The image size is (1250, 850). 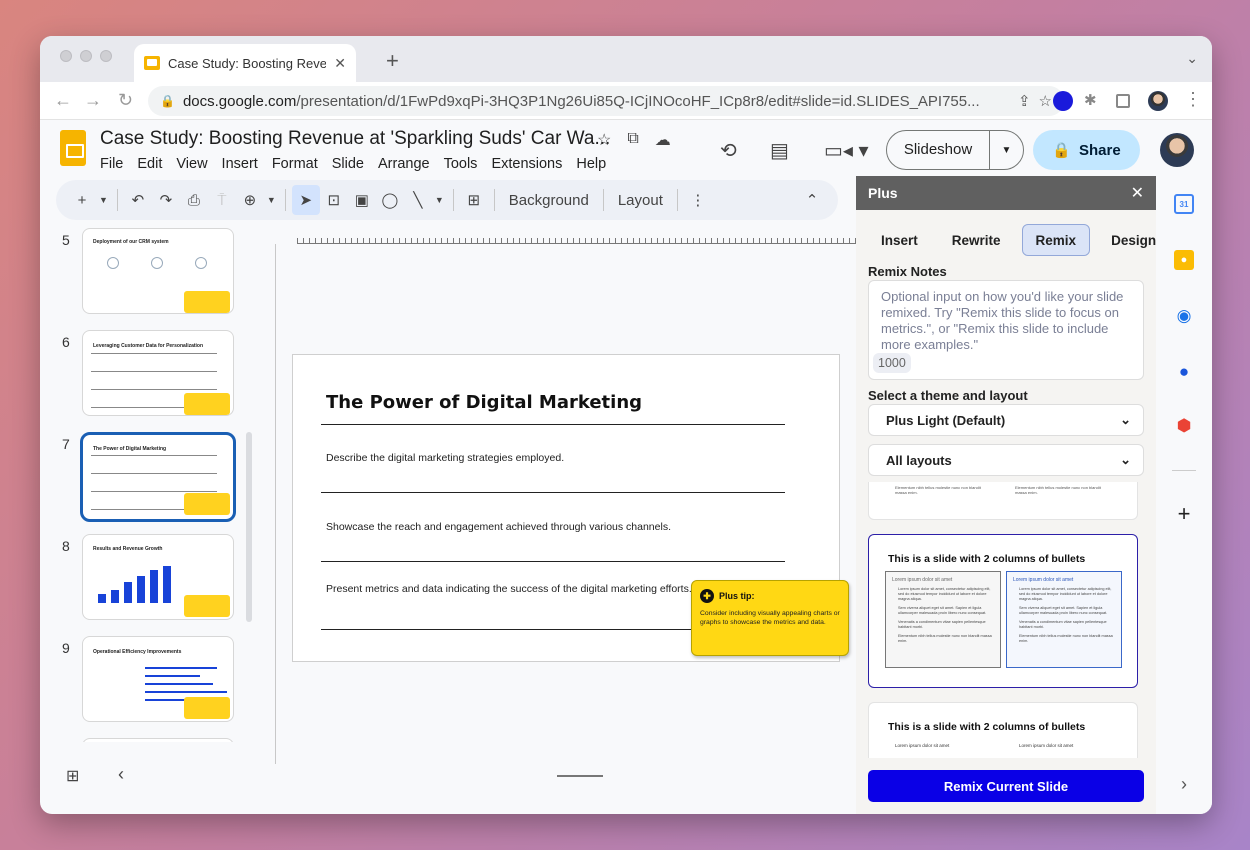 I want to click on panel-title: Plus, so click(x=883, y=193).